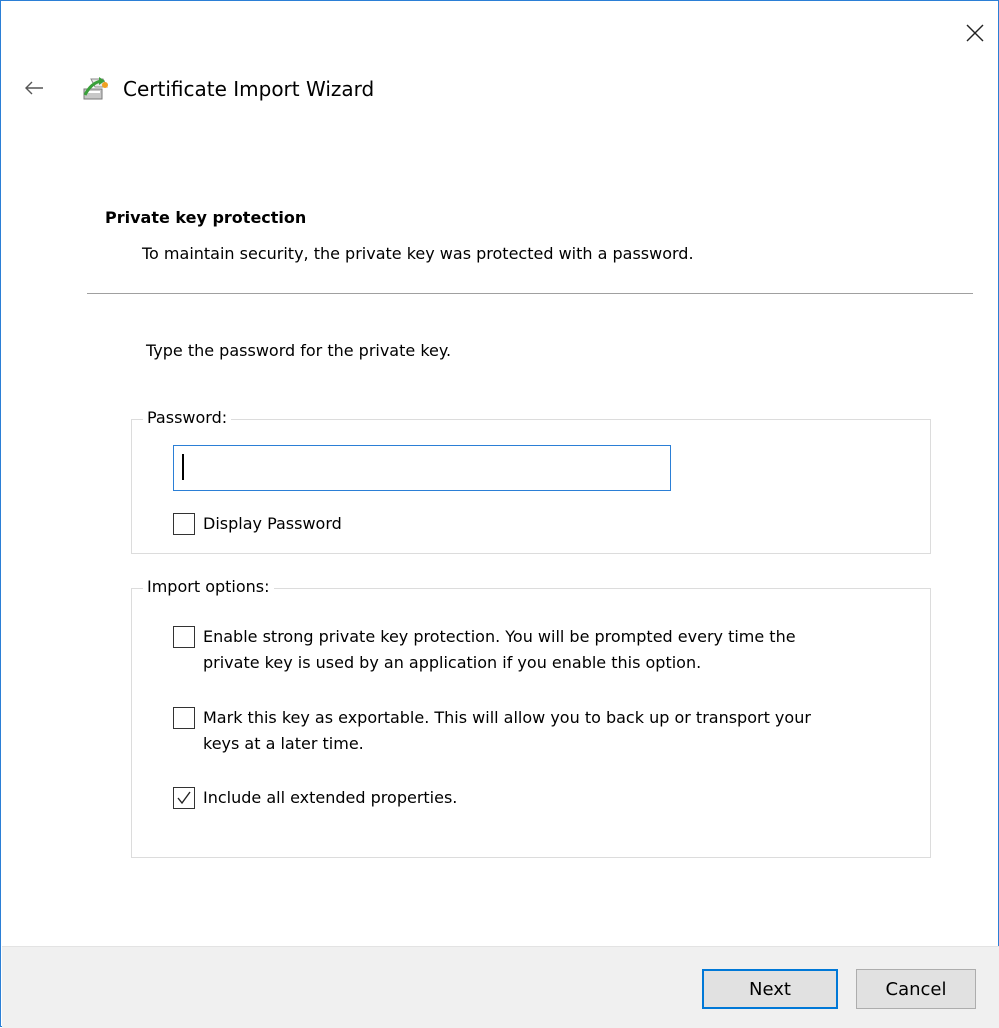 Image resolution: width=999 pixels, height=1028 pixels. I want to click on exportable-label-line2: keys at a later time., so click(283, 743).